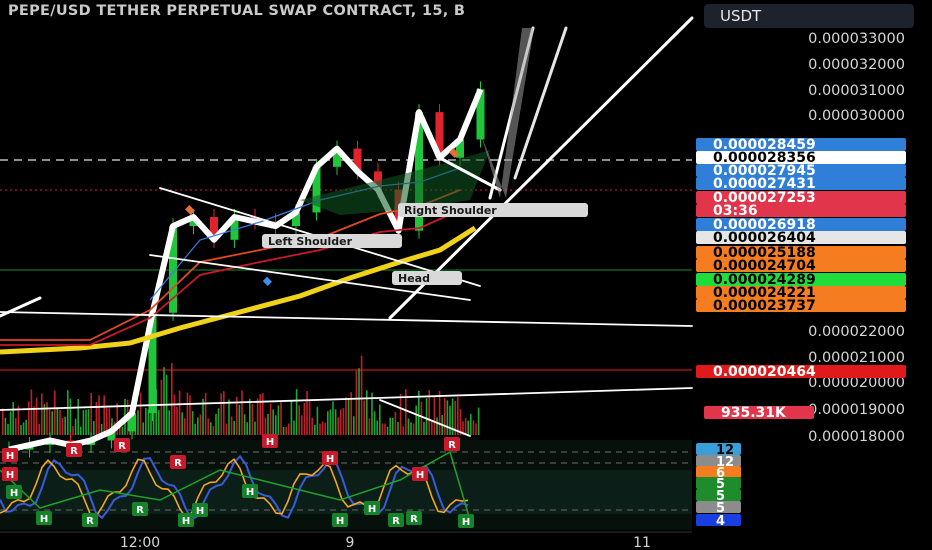  What do you see at coordinates (801, 372) in the screenshot?
I see `price-label: 0.000020464` at bounding box center [801, 372].